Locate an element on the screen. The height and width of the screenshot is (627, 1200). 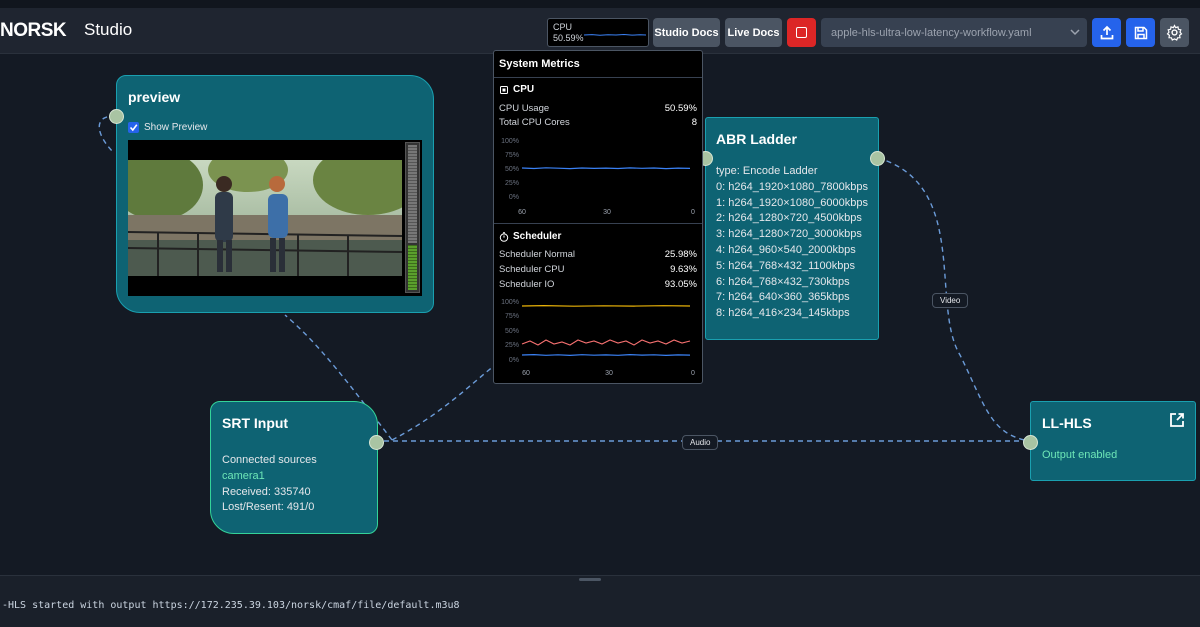
preview-node-title: preview is located at coordinates (154, 97).